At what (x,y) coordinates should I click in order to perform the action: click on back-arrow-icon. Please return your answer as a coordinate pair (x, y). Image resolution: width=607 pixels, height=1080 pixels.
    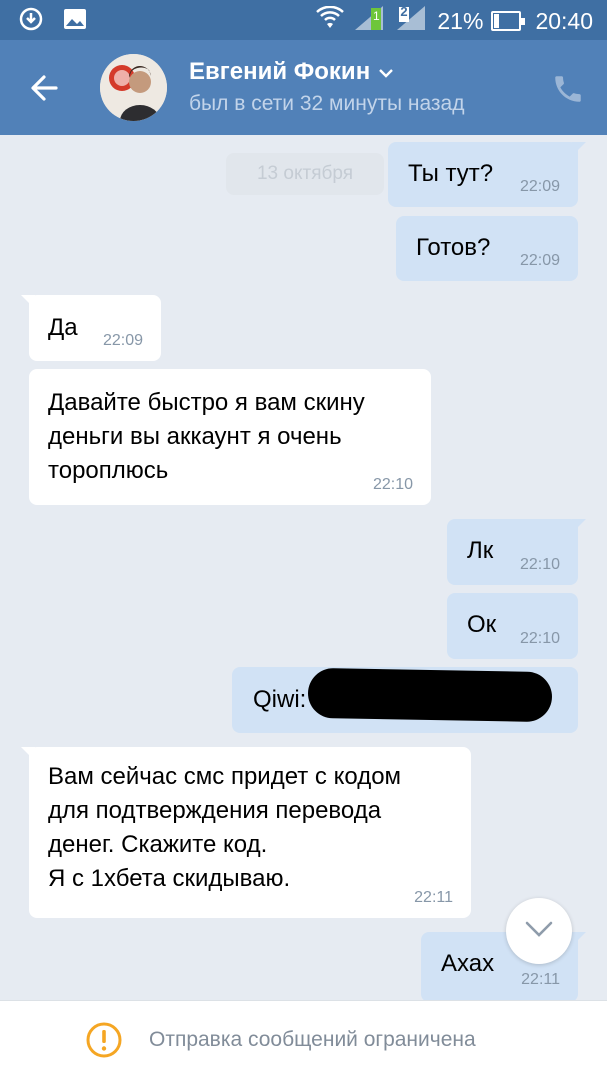
    Looking at the image, I should click on (46, 88).